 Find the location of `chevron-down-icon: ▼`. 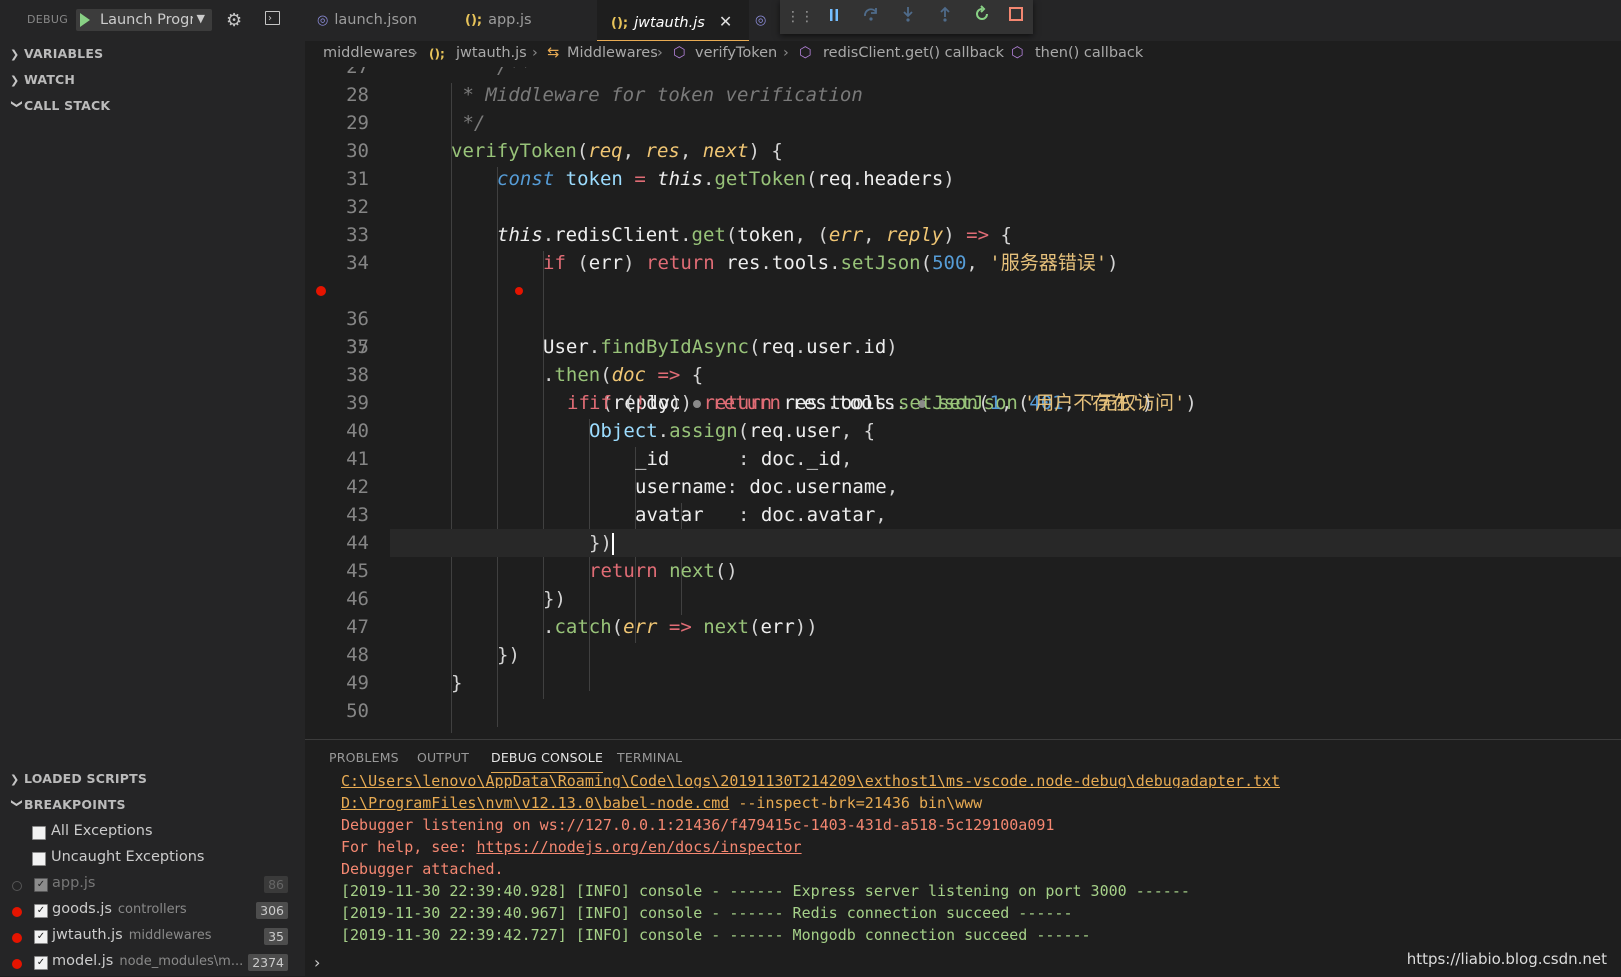

chevron-down-icon: ▼ is located at coordinates (200, 18).